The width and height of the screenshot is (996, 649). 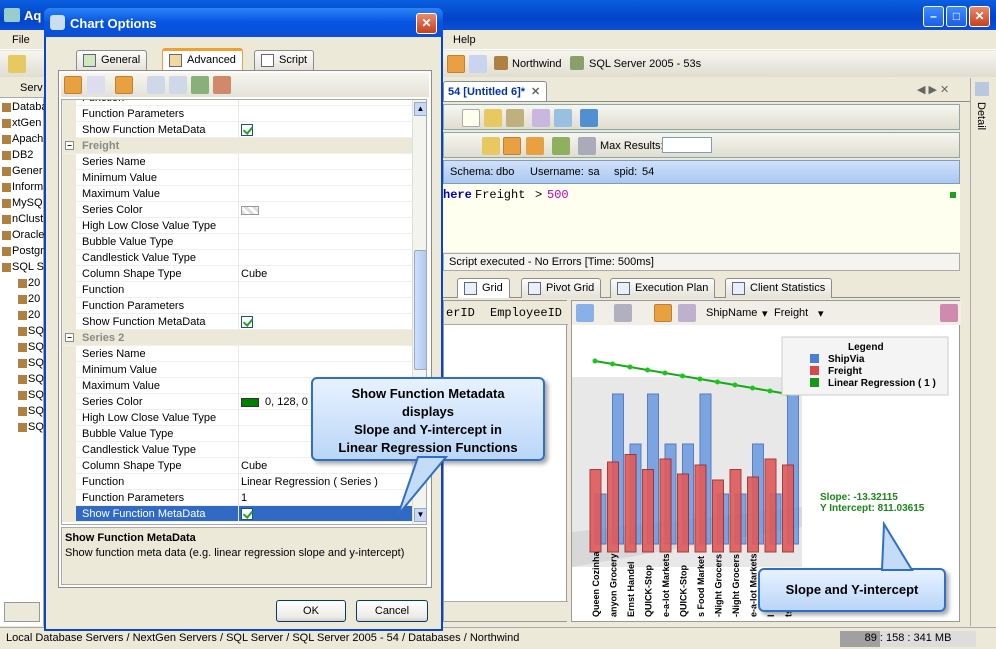 What do you see at coordinates (933, 16) in the screenshot?
I see `minimize-button: –` at bounding box center [933, 16].